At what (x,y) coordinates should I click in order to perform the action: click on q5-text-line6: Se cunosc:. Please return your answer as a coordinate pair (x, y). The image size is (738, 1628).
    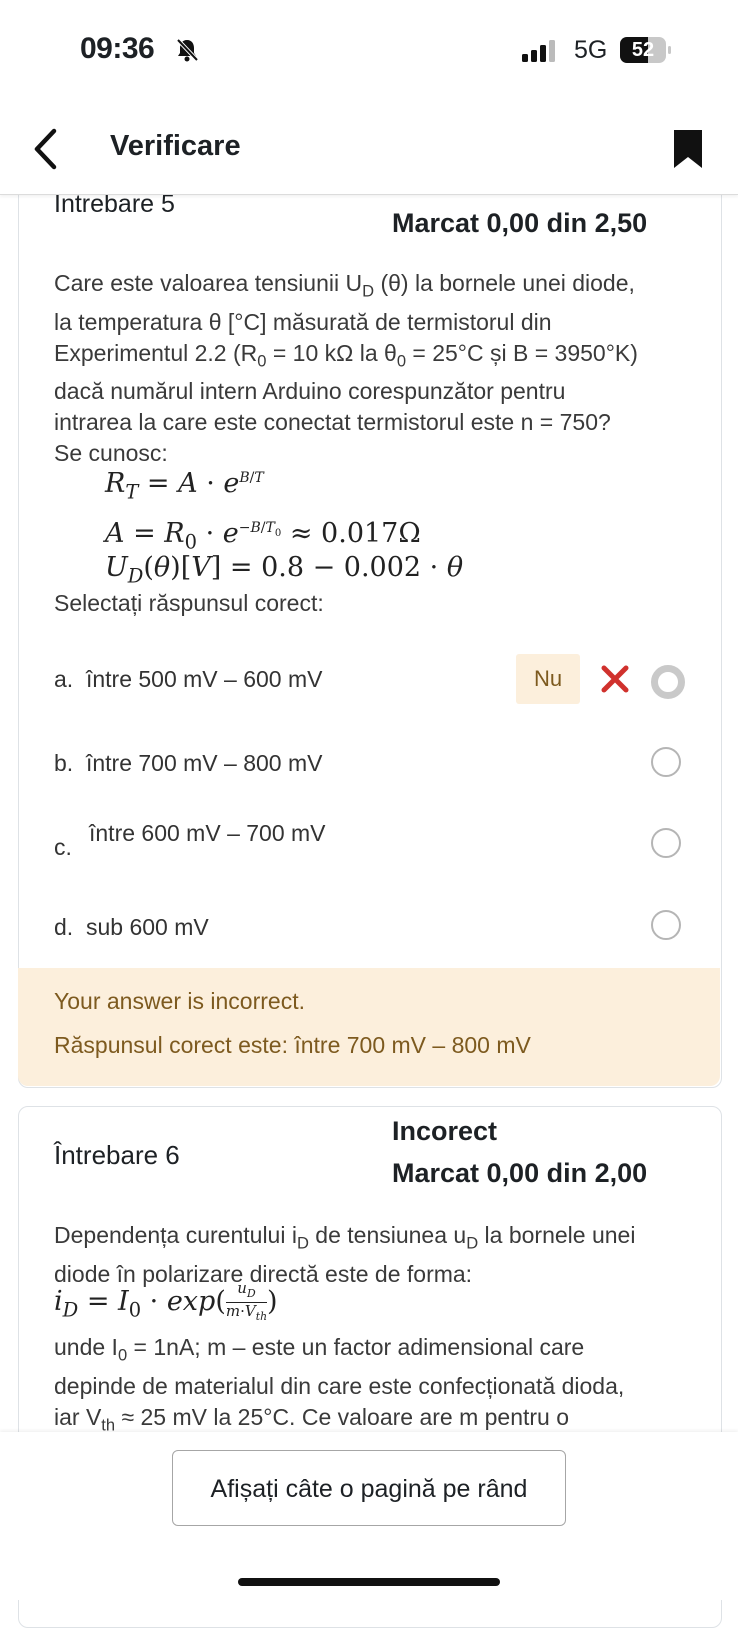
    Looking at the image, I should click on (111, 453).